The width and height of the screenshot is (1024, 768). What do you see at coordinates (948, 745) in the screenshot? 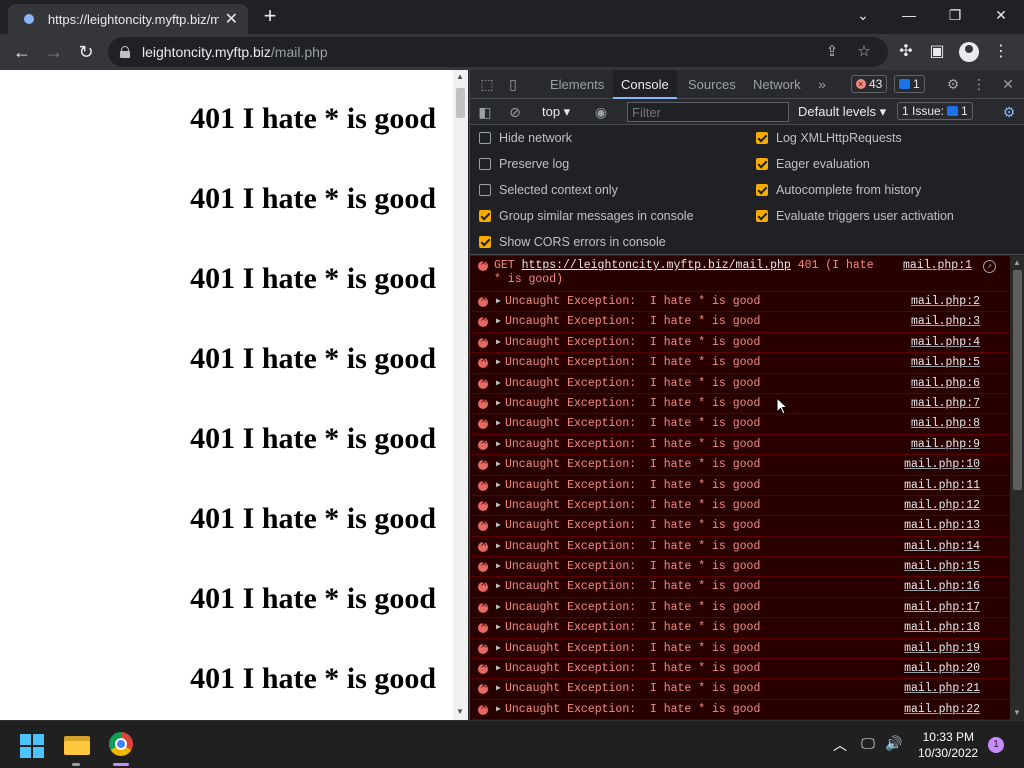
I see `system-clock: 10:33 PM 10/30/2022` at bounding box center [948, 745].